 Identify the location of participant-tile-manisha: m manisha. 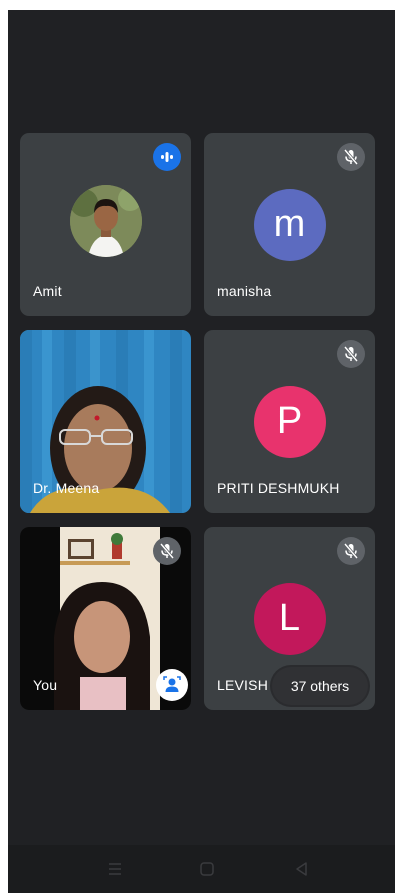
(289, 224).